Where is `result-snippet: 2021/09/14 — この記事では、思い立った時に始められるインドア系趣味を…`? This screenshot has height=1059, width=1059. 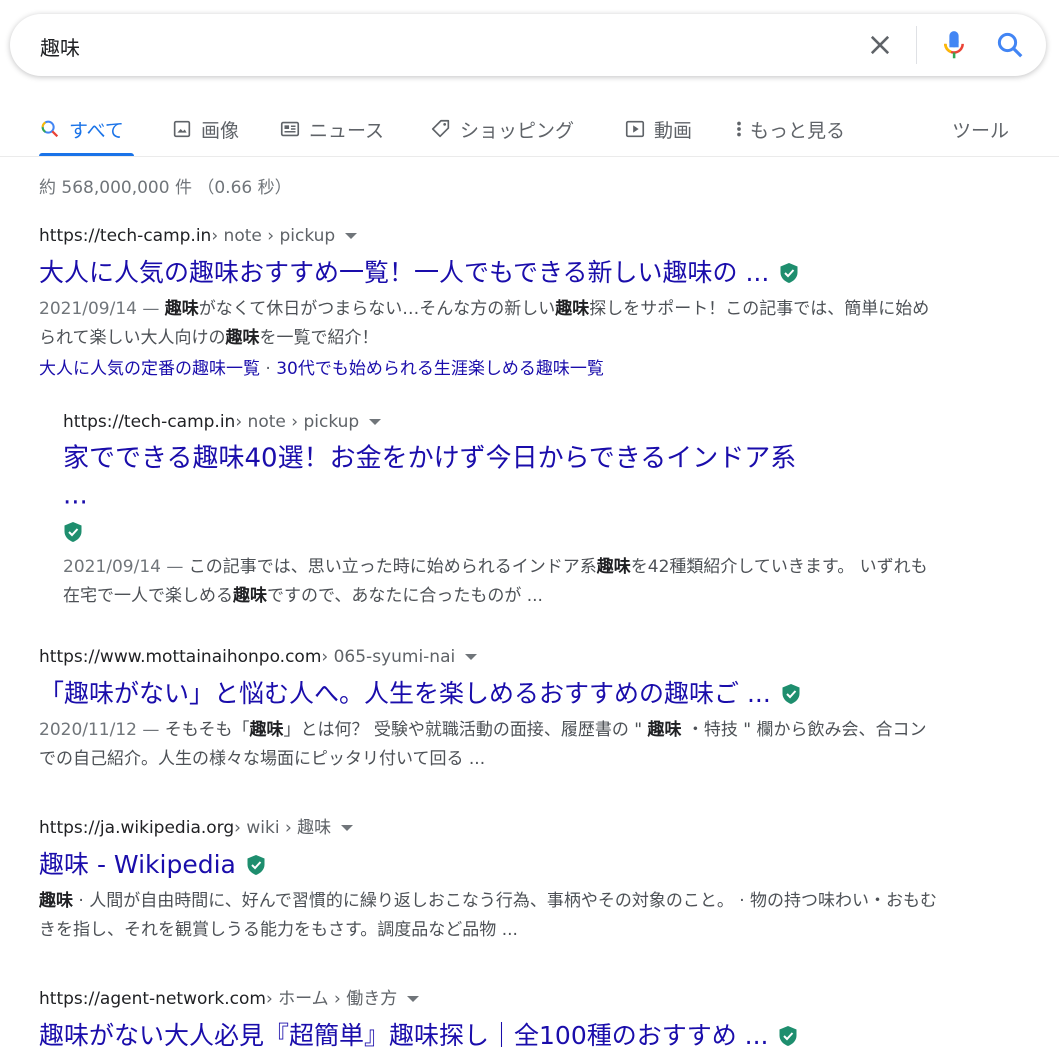
result-snippet: 2021/09/14 — この記事では、思い立った時に始められるインドア系趣味を… is located at coordinates (503, 582).